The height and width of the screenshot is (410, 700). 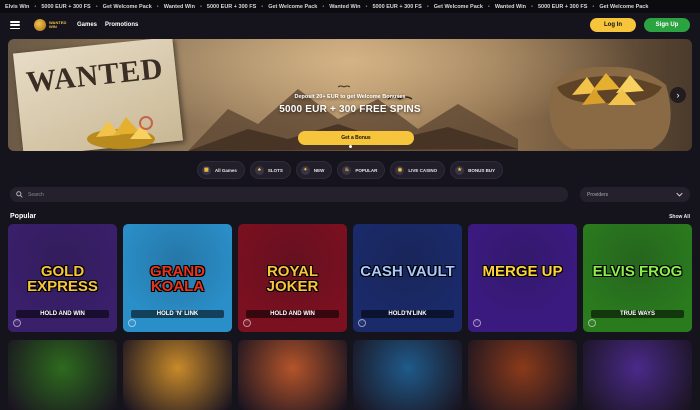 What do you see at coordinates (40, 25) in the screenshot?
I see `logo-badge-icon` at bounding box center [40, 25].